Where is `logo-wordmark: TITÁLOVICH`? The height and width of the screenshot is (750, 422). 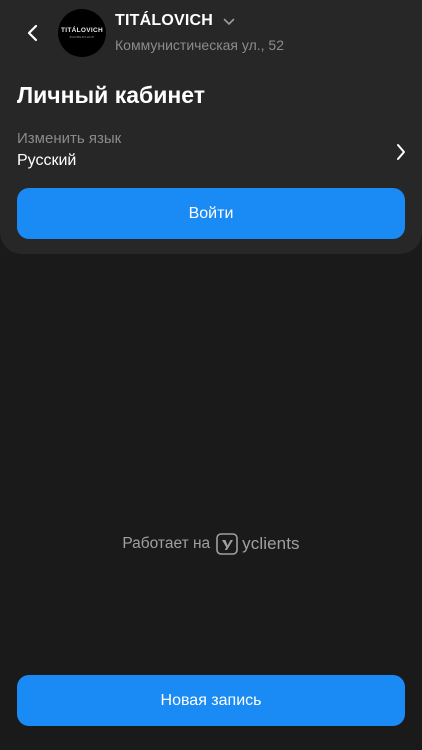
logo-wordmark: TITÁLOVICH is located at coordinates (82, 30).